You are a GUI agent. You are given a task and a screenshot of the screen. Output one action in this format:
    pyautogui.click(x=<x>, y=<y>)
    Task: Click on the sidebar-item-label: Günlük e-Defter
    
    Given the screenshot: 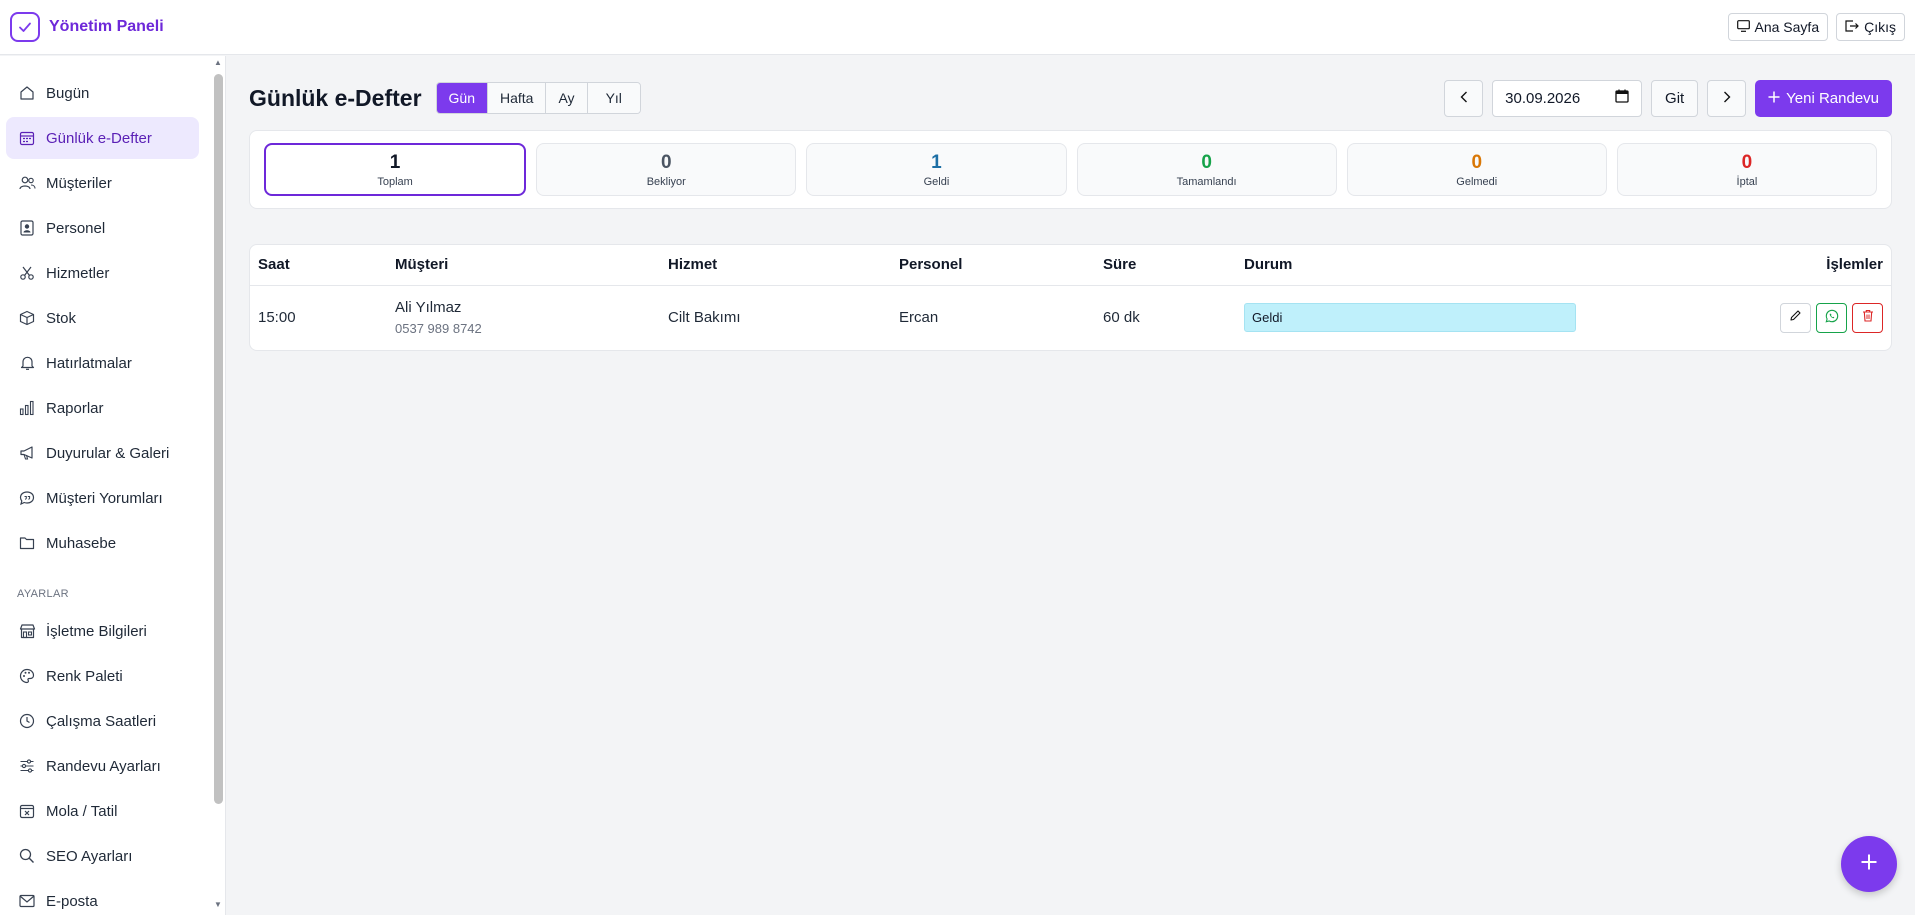 What is the action you would take?
    pyautogui.click(x=99, y=138)
    